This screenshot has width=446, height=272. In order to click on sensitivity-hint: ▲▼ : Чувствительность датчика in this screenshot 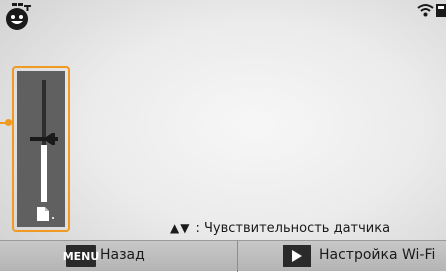, I will do `click(280, 228)`.